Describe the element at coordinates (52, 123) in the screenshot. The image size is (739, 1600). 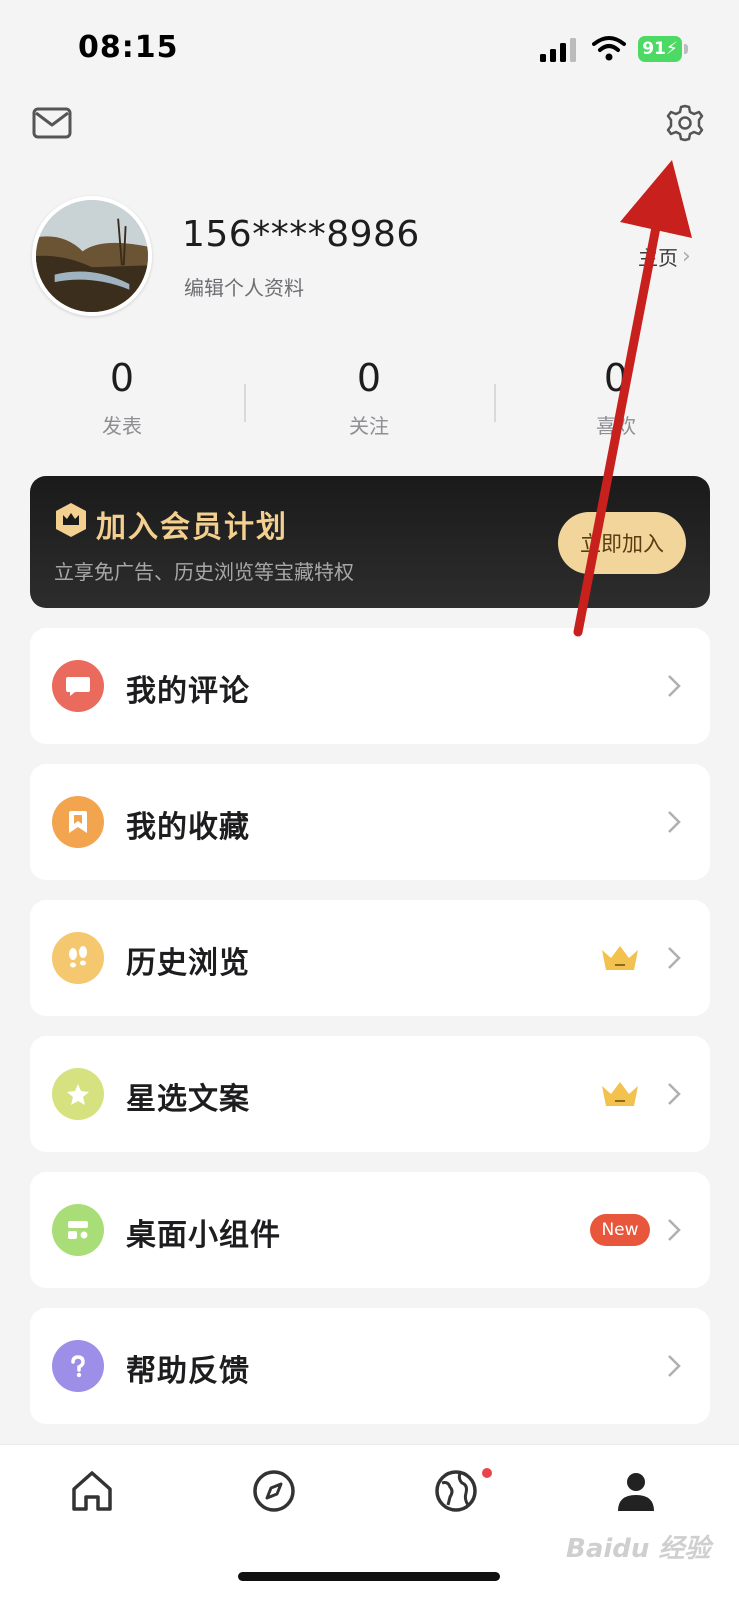
I see `mail-icon` at that location.